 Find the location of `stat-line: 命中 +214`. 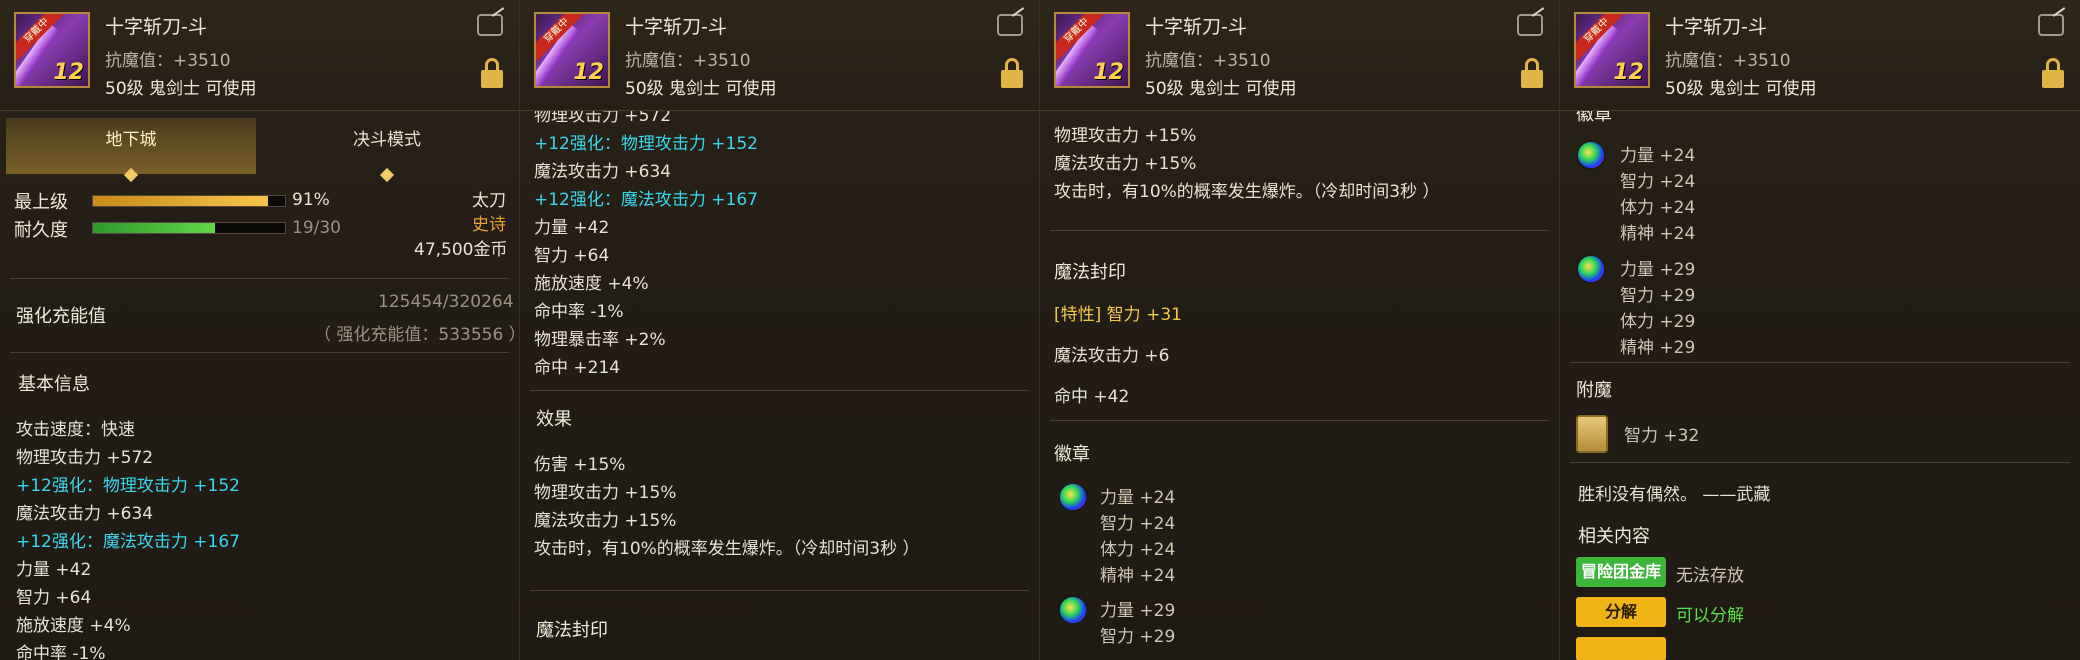

stat-line: 命中 +214 is located at coordinates (577, 368).